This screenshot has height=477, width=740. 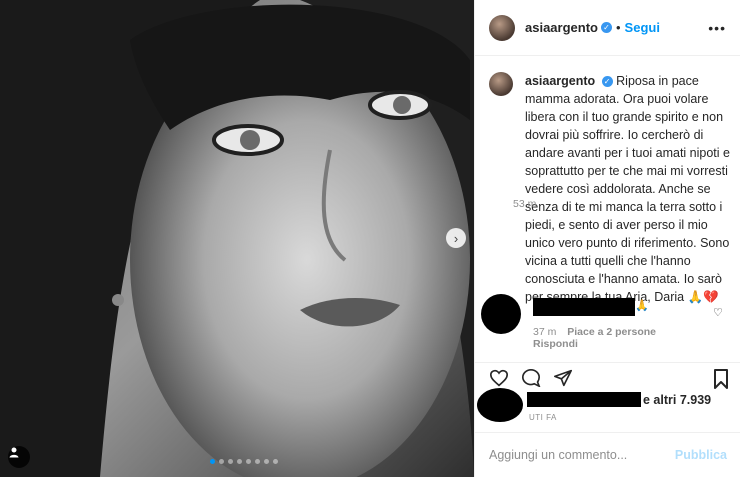 I want to click on caption-verified-badge-icon: ✓, so click(x=607, y=81).